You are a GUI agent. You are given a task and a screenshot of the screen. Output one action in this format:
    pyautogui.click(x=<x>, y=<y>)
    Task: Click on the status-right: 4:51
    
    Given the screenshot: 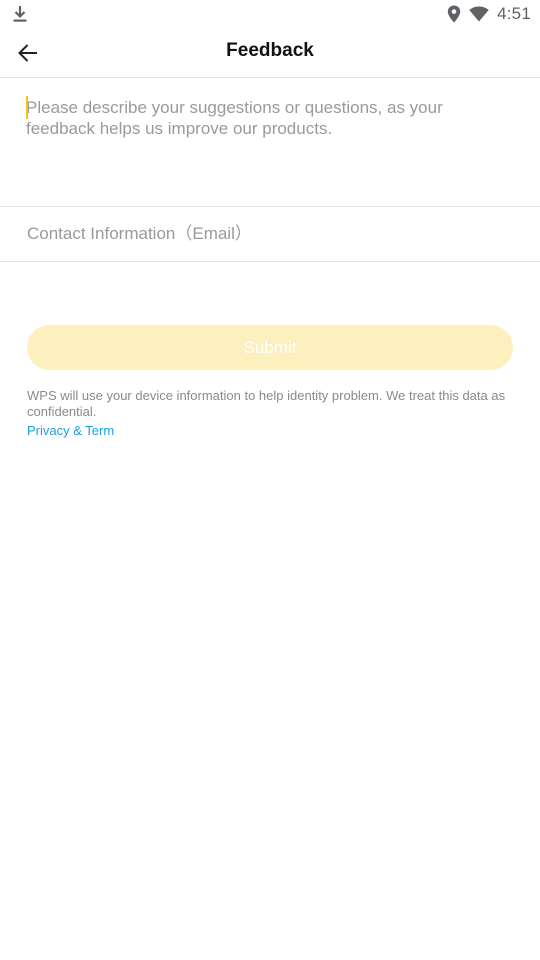 What is the action you would take?
    pyautogui.click(x=489, y=14)
    